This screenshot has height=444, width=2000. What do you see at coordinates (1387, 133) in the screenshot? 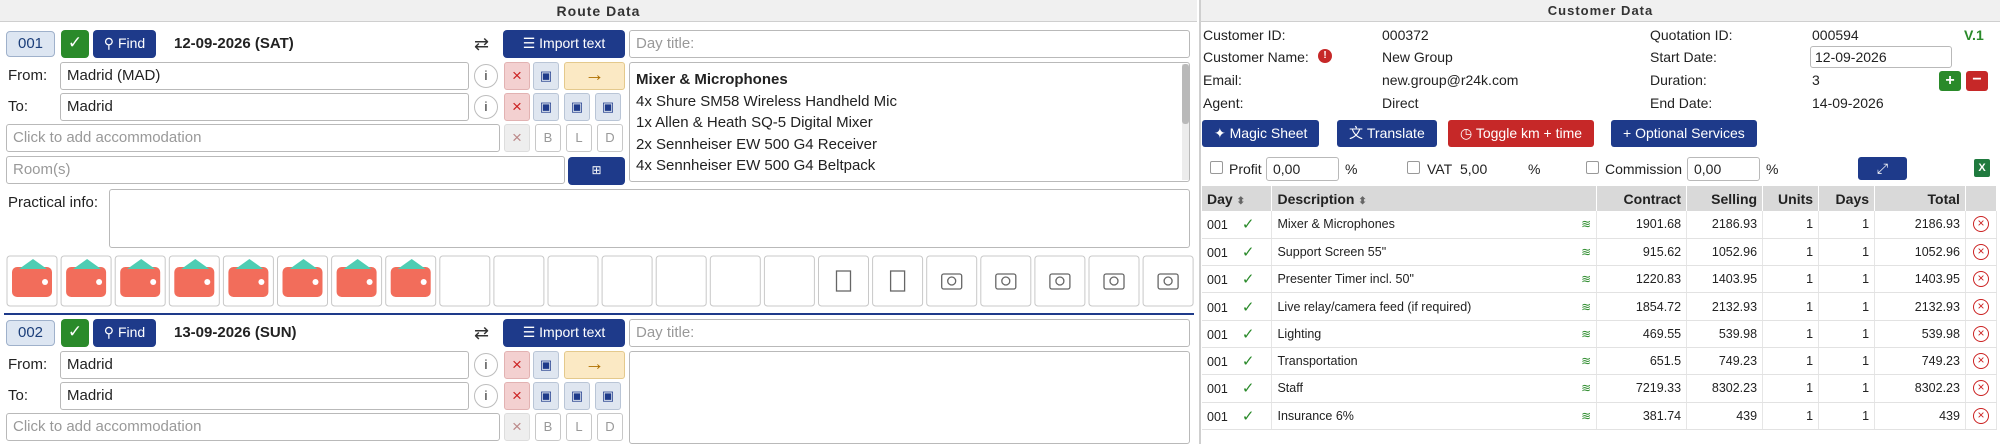
I see `translate-button: 文 Translate` at bounding box center [1387, 133].